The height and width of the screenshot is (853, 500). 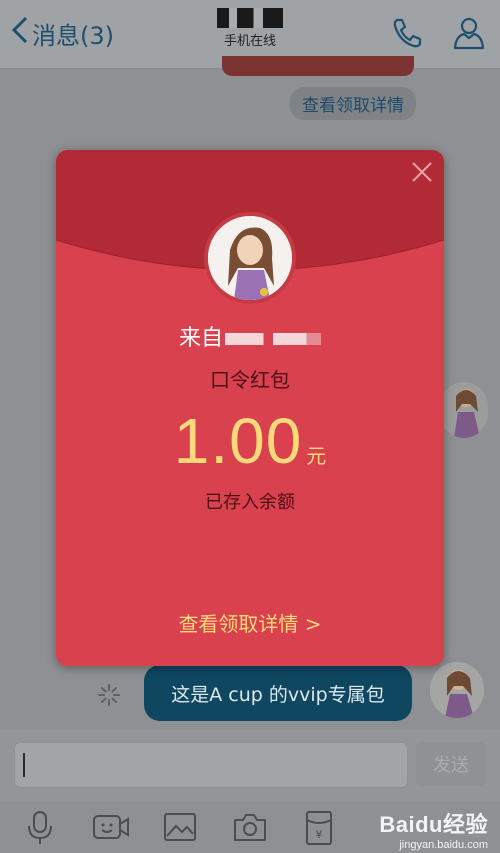 I want to click on red-packet-type: 口令红包, so click(x=250, y=380).